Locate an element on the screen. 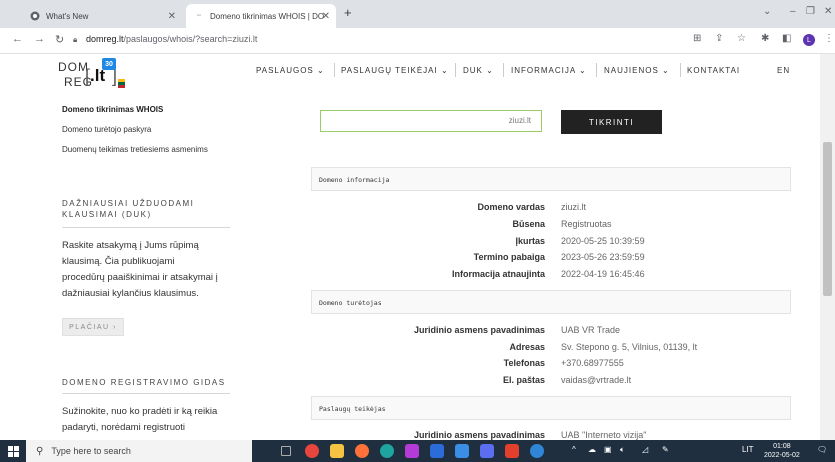 The image size is (835, 462). side-panel-icon: ◧ is located at coordinates (786, 38).